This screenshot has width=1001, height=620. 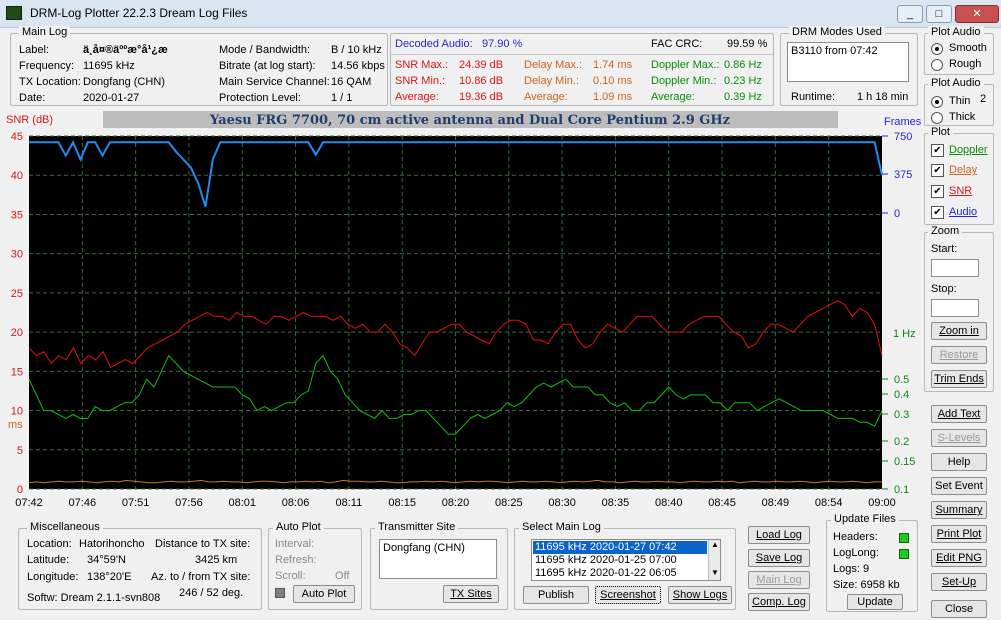 I want to click on y-tick-label: 40, so click(x=17, y=176).